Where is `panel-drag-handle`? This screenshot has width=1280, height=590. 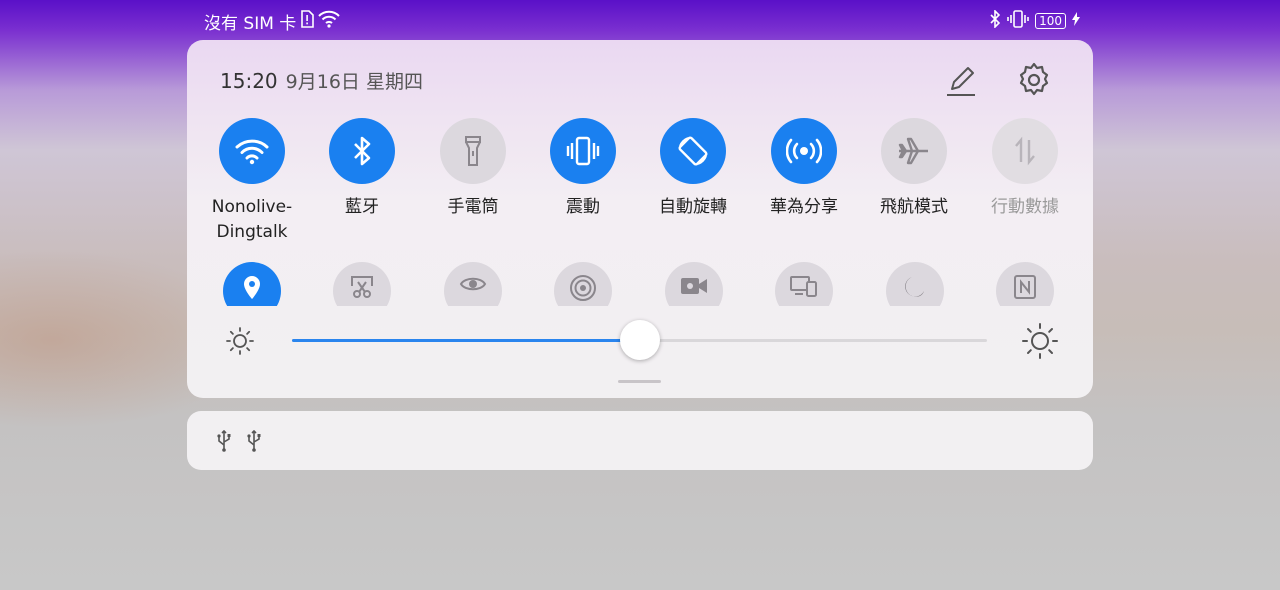 panel-drag-handle is located at coordinates (639, 381).